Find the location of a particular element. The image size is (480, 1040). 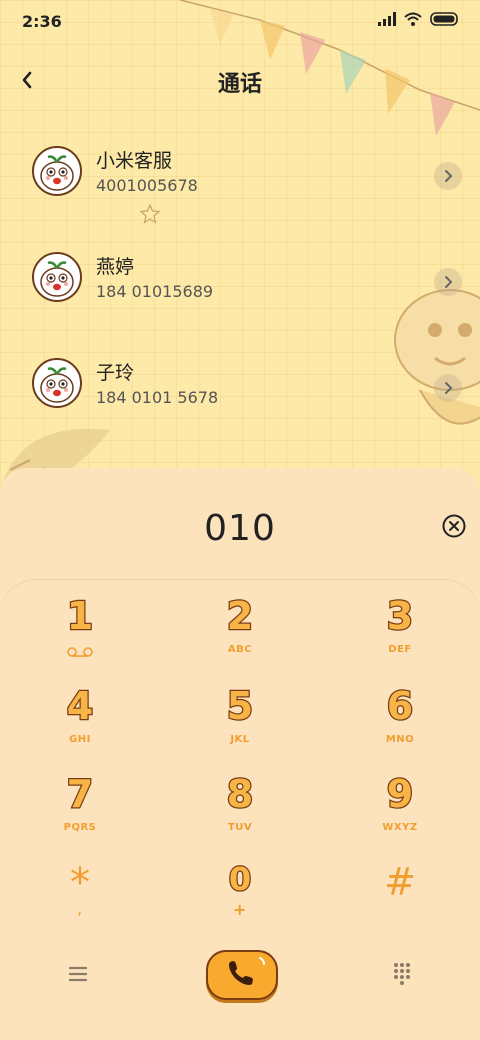

key-digit: 7 is located at coordinates (80, 794).